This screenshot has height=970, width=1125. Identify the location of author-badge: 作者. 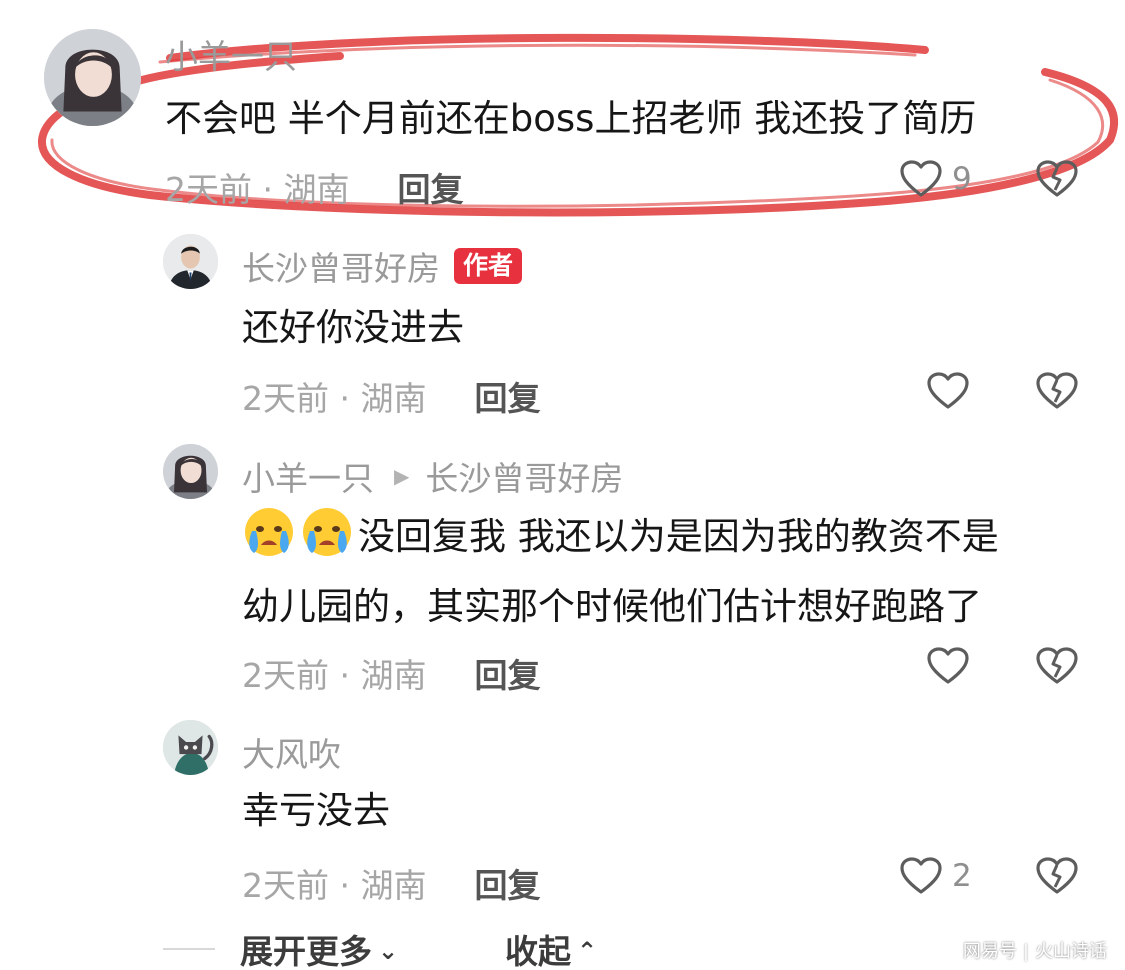
(488, 266).